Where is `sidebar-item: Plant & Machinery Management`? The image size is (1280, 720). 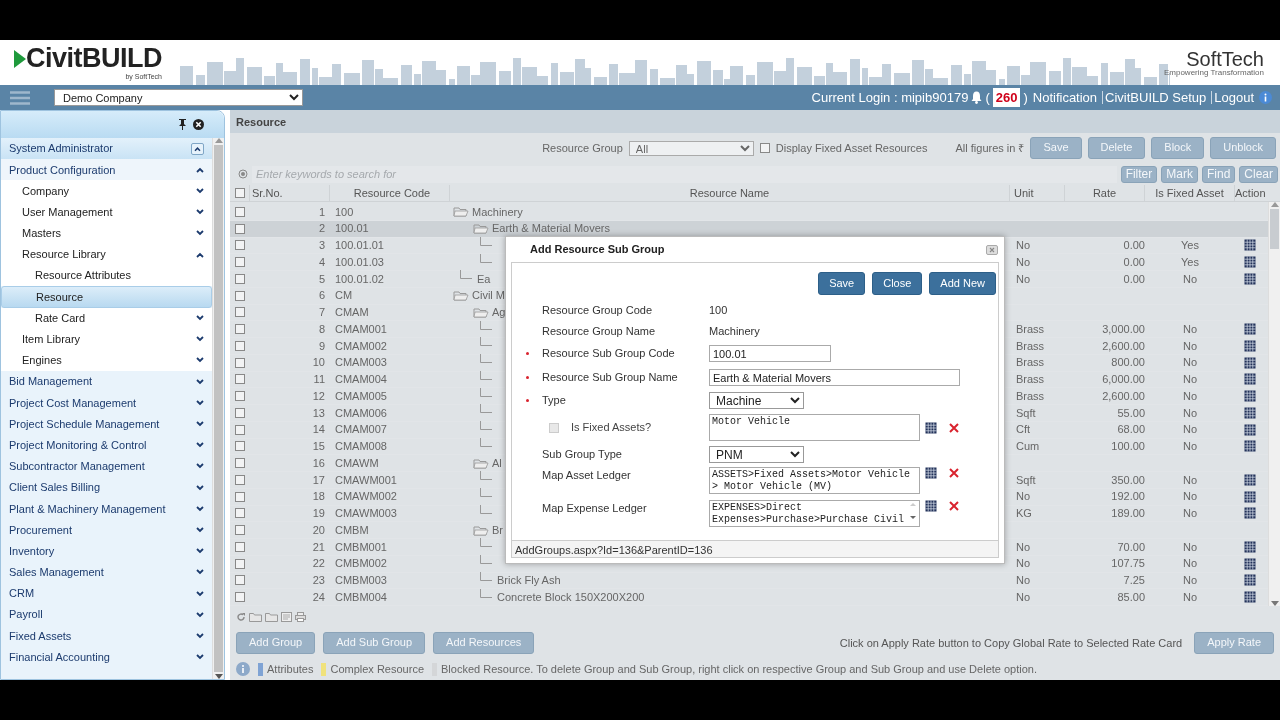
sidebar-item: Plant & Machinery Management is located at coordinates (106, 509).